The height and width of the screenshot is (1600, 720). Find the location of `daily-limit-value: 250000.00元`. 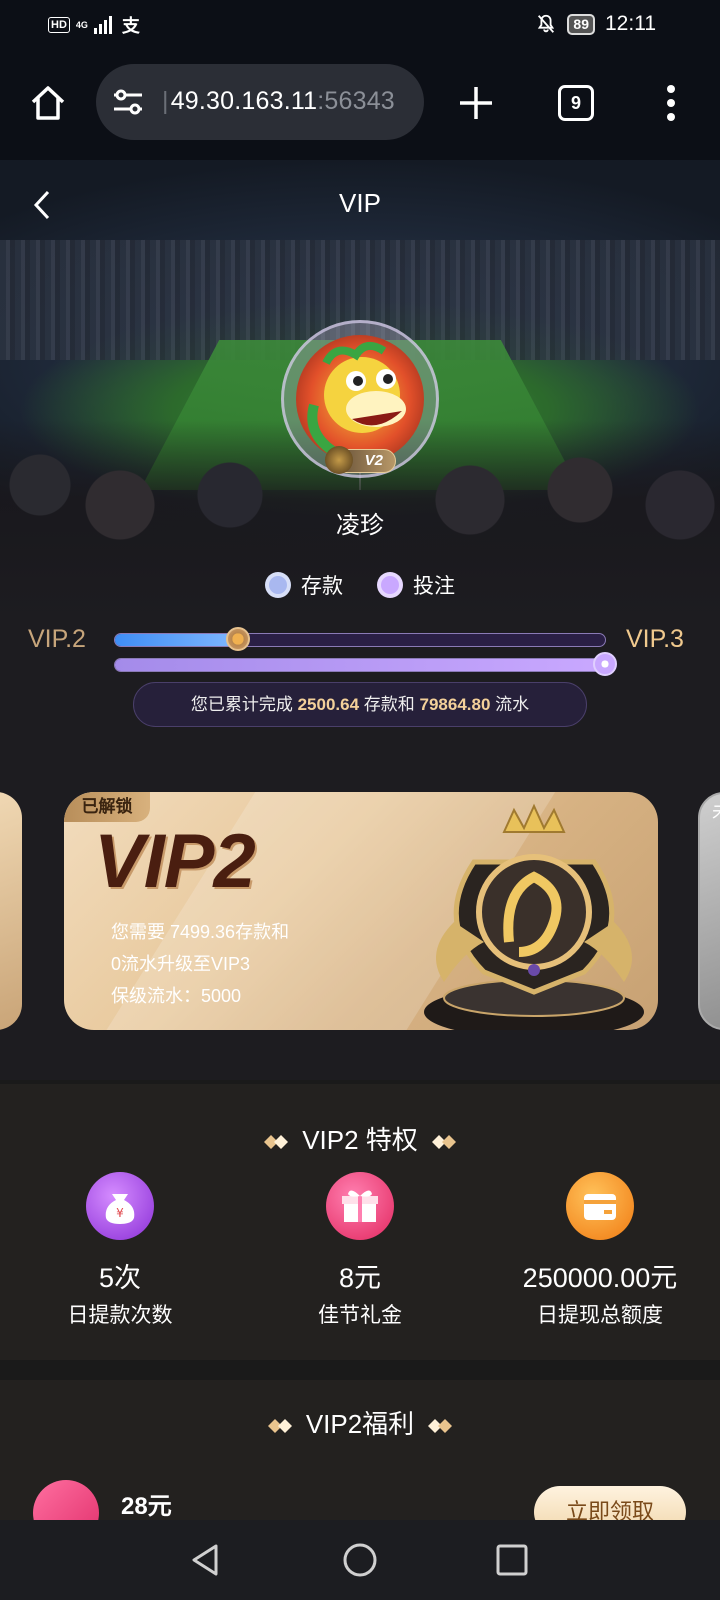

daily-limit-value: 250000.00元 is located at coordinates (600, 1278).